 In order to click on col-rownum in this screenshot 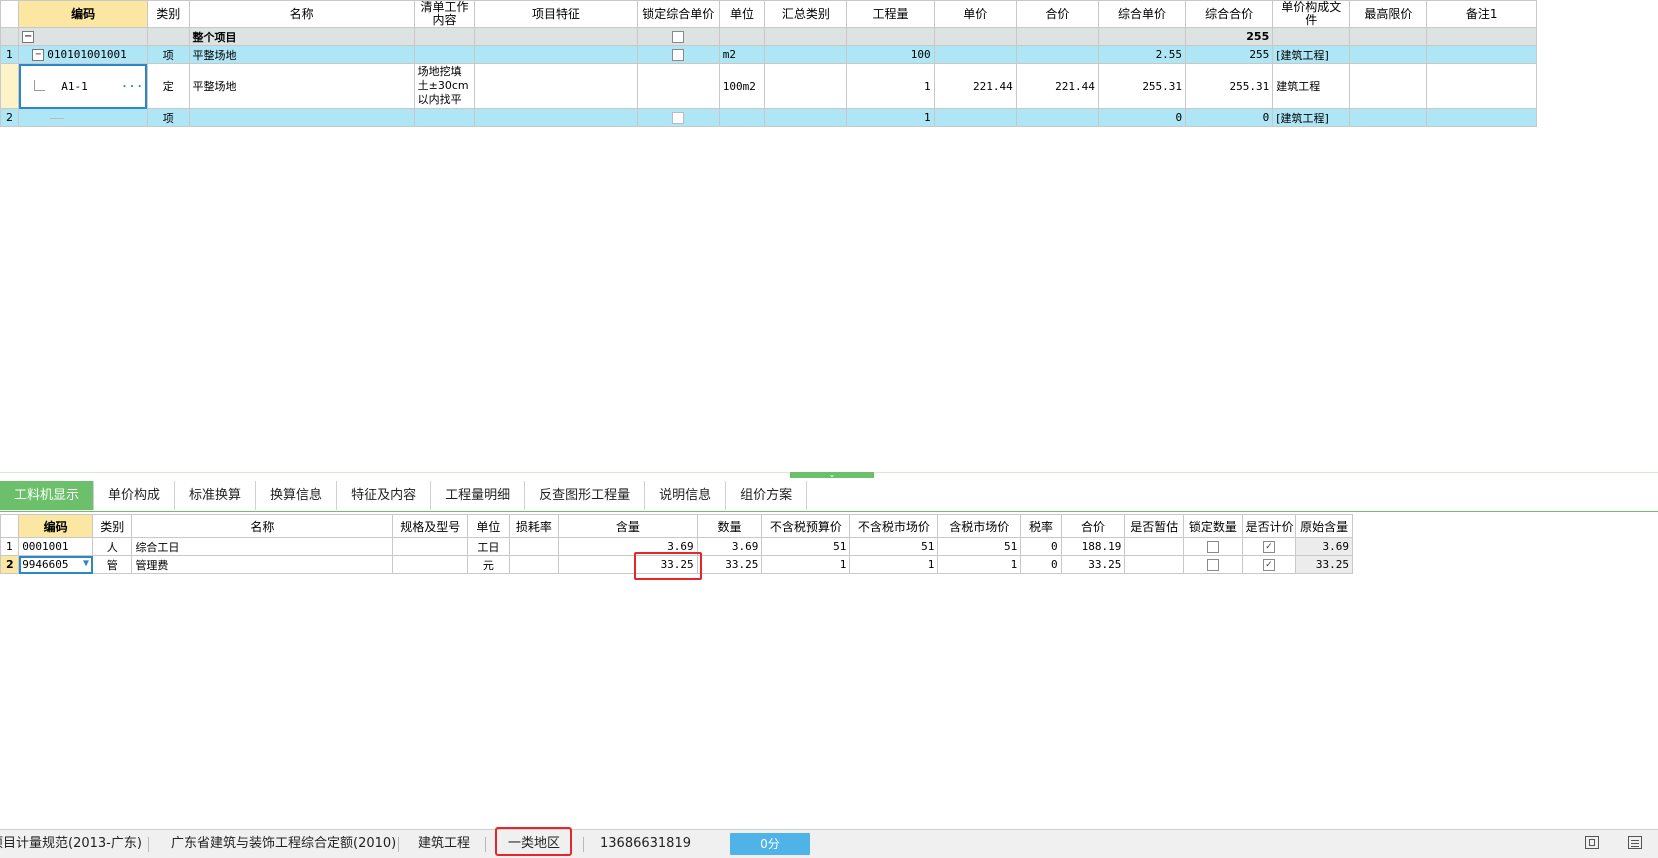, I will do `click(10, 14)`.